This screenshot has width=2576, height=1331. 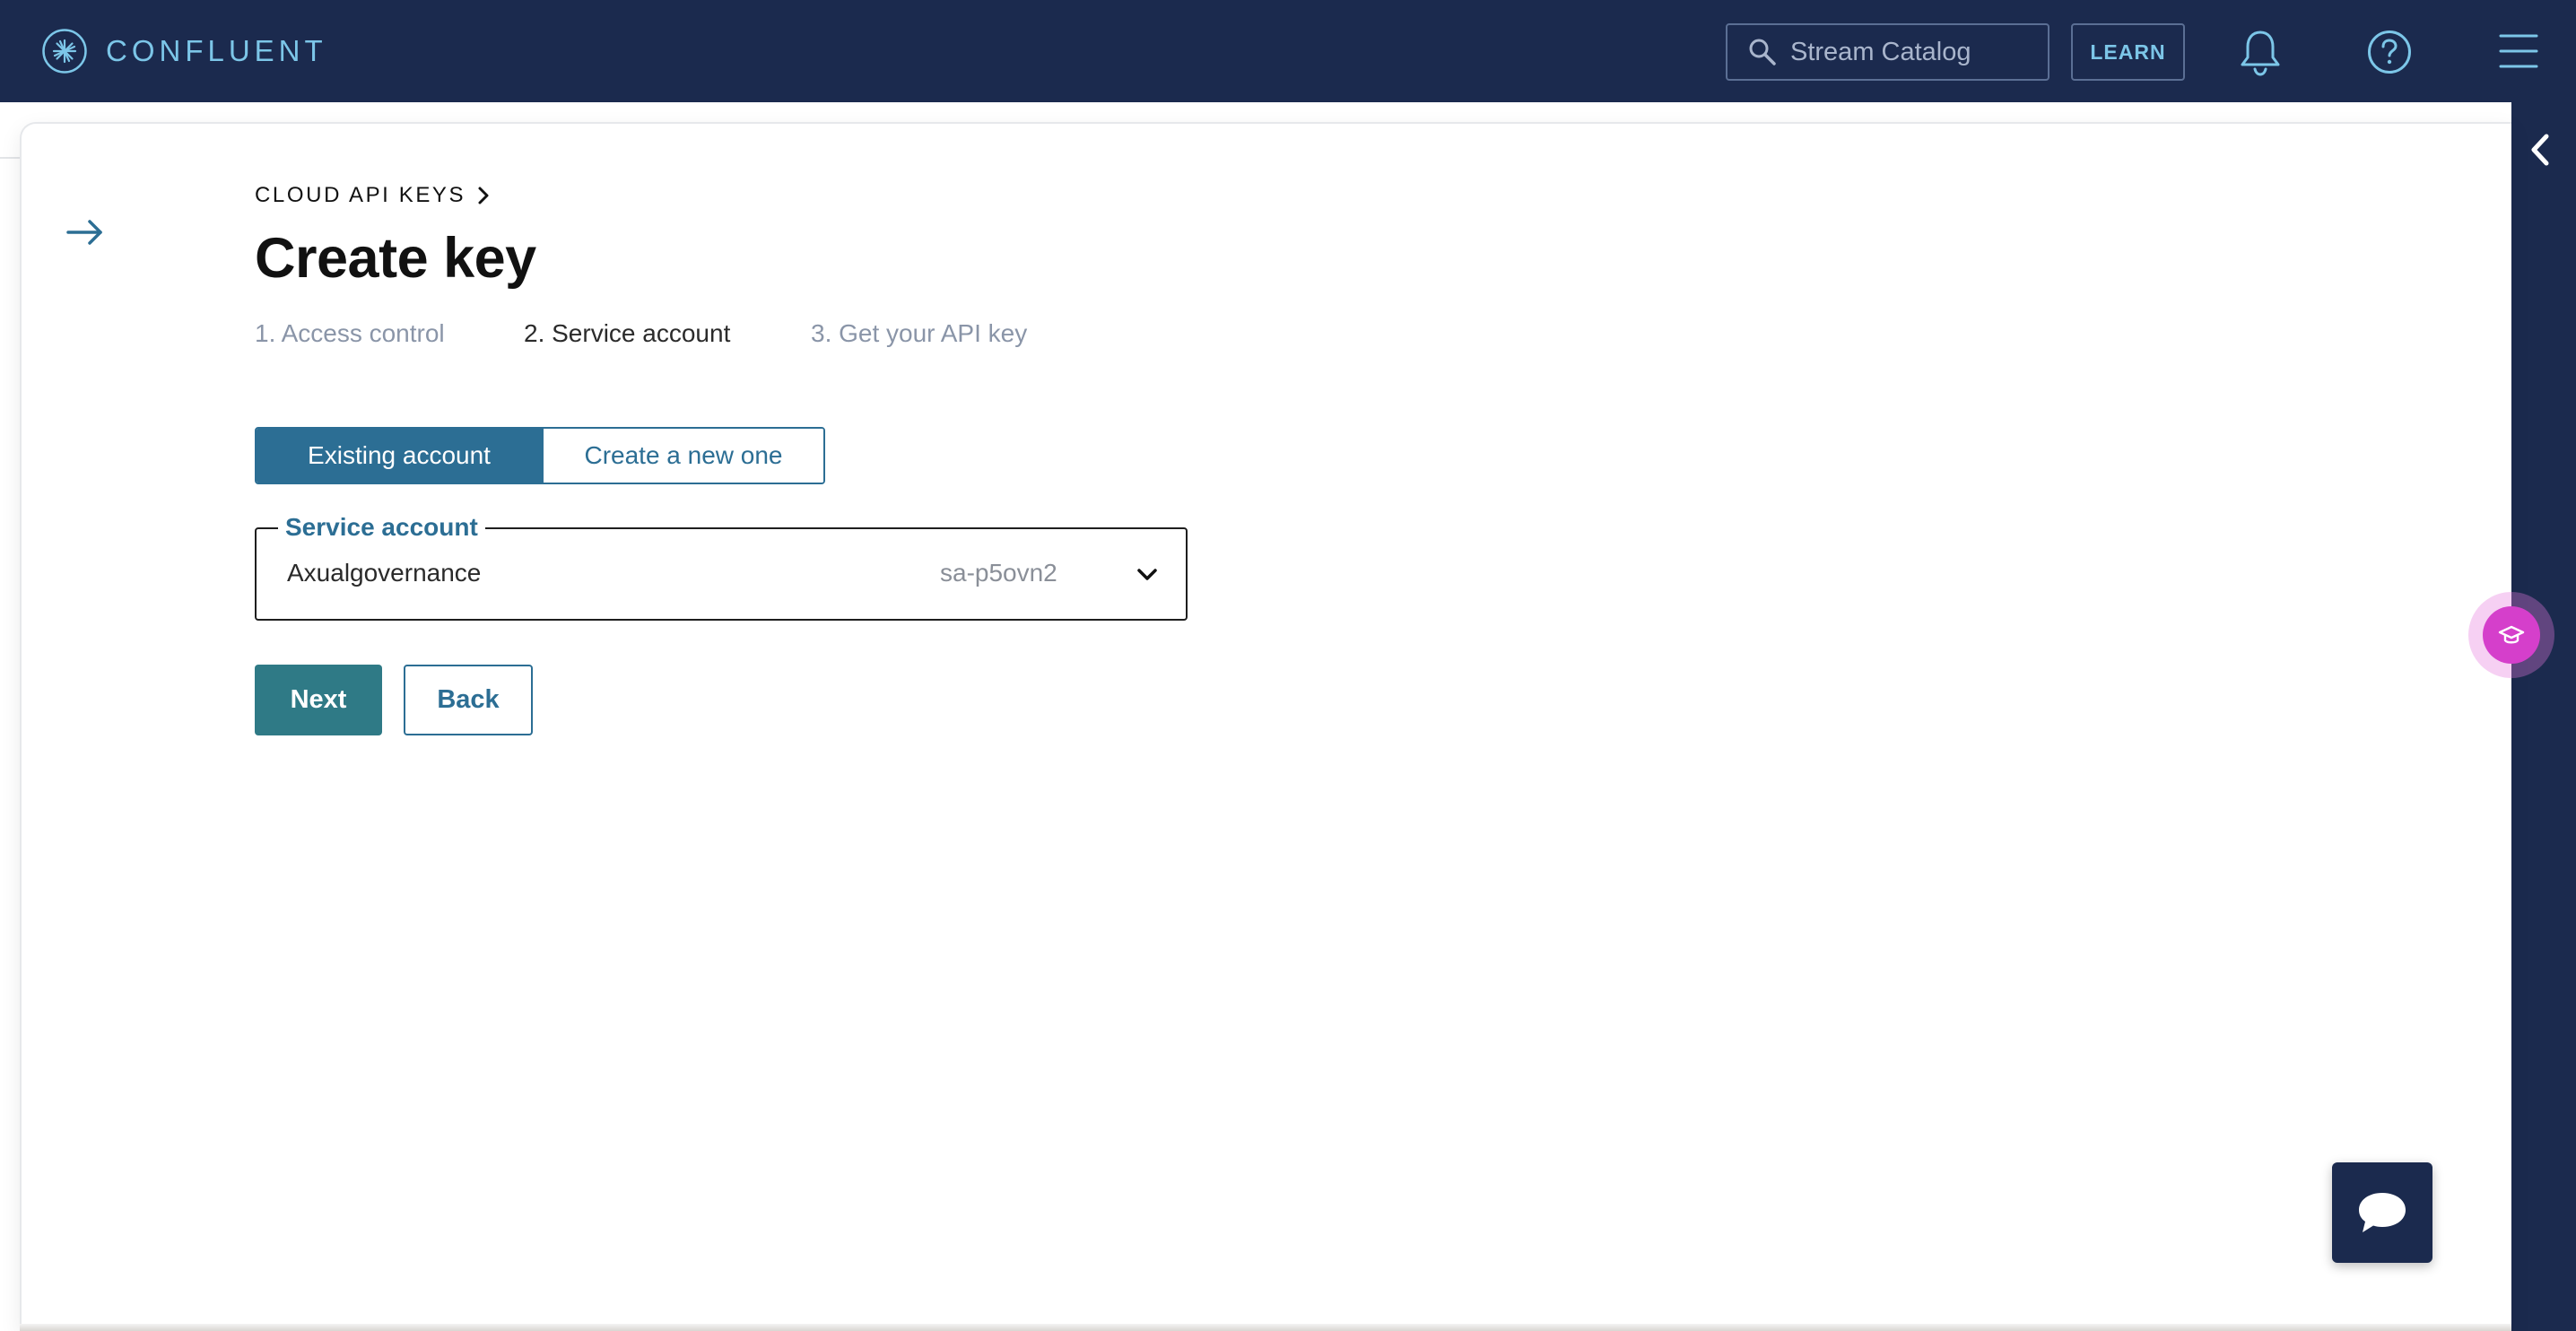 What do you see at coordinates (2540, 150) in the screenshot?
I see `chevron-left-icon` at bounding box center [2540, 150].